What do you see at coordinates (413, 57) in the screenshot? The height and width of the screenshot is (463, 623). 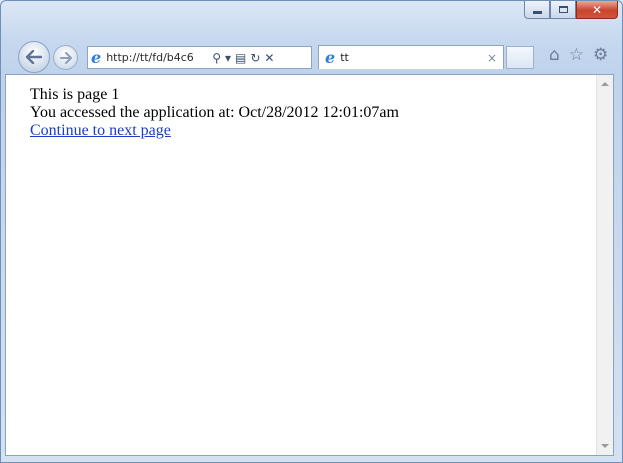 I see `tab-title: tt` at bounding box center [413, 57].